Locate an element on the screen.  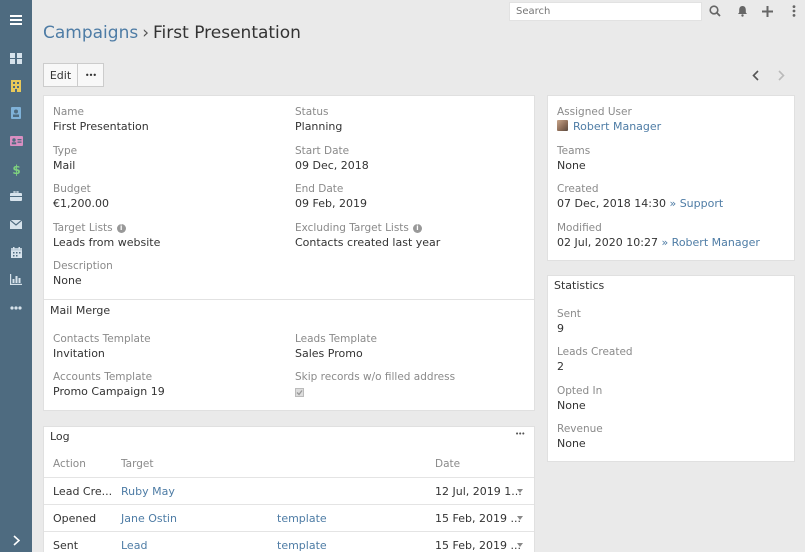
field-modified-label: Modified is located at coordinates (579, 228).